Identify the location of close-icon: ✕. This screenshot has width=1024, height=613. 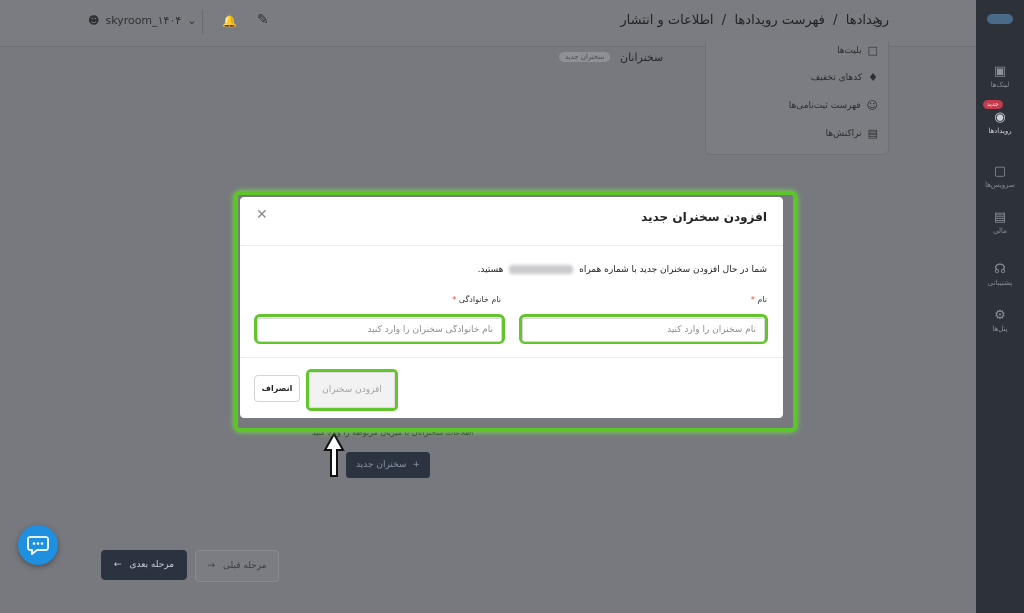
(262, 215).